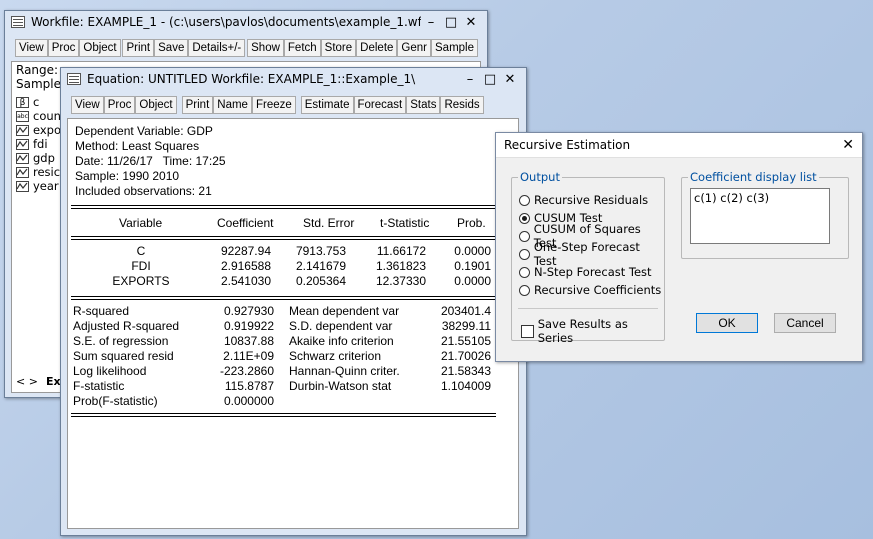 Image resolution: width=873 pixels, height=539 pixels. I want to click on sample-label: Sample, so click(38, 84).